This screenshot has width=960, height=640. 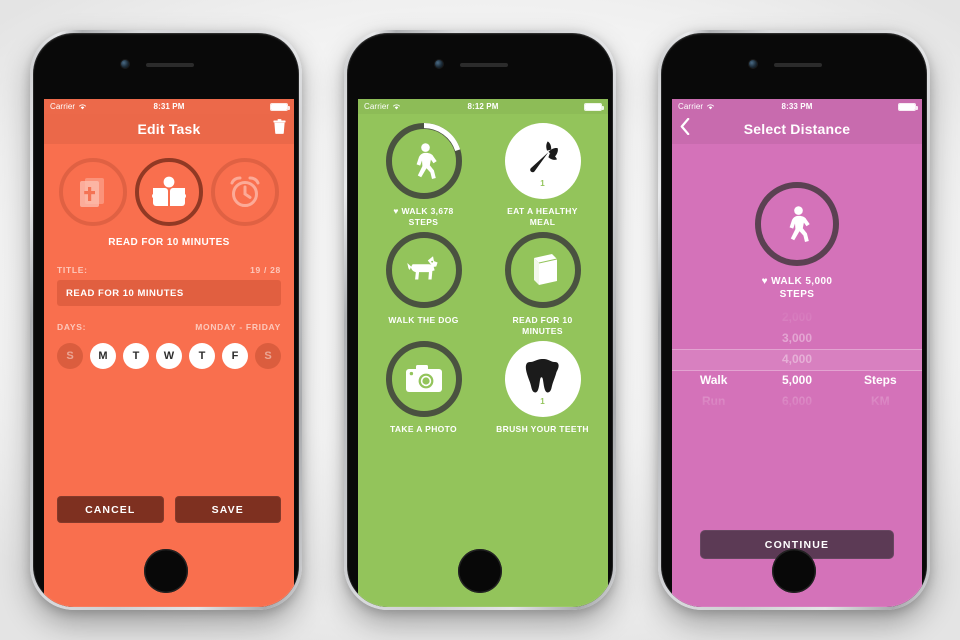 What do you see at coordinates (542, 222) in the screenshot?
I see `task-label-line2: MEAL` at bounding box center [542, 222].